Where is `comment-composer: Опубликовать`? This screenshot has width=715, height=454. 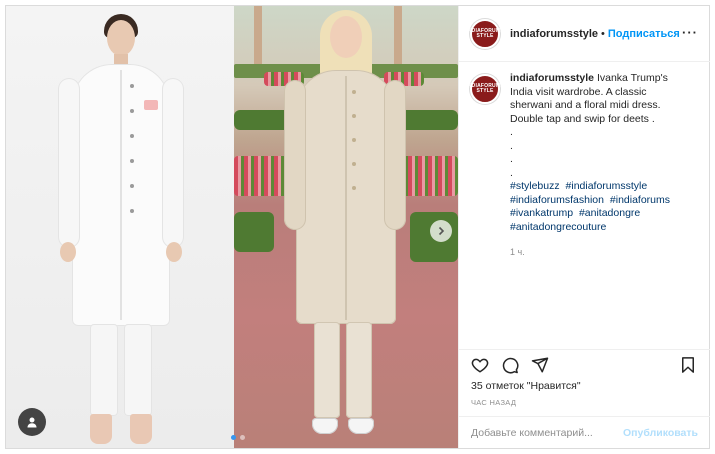
comment-composer: Опубликовать is located at coordinates (584, 432).